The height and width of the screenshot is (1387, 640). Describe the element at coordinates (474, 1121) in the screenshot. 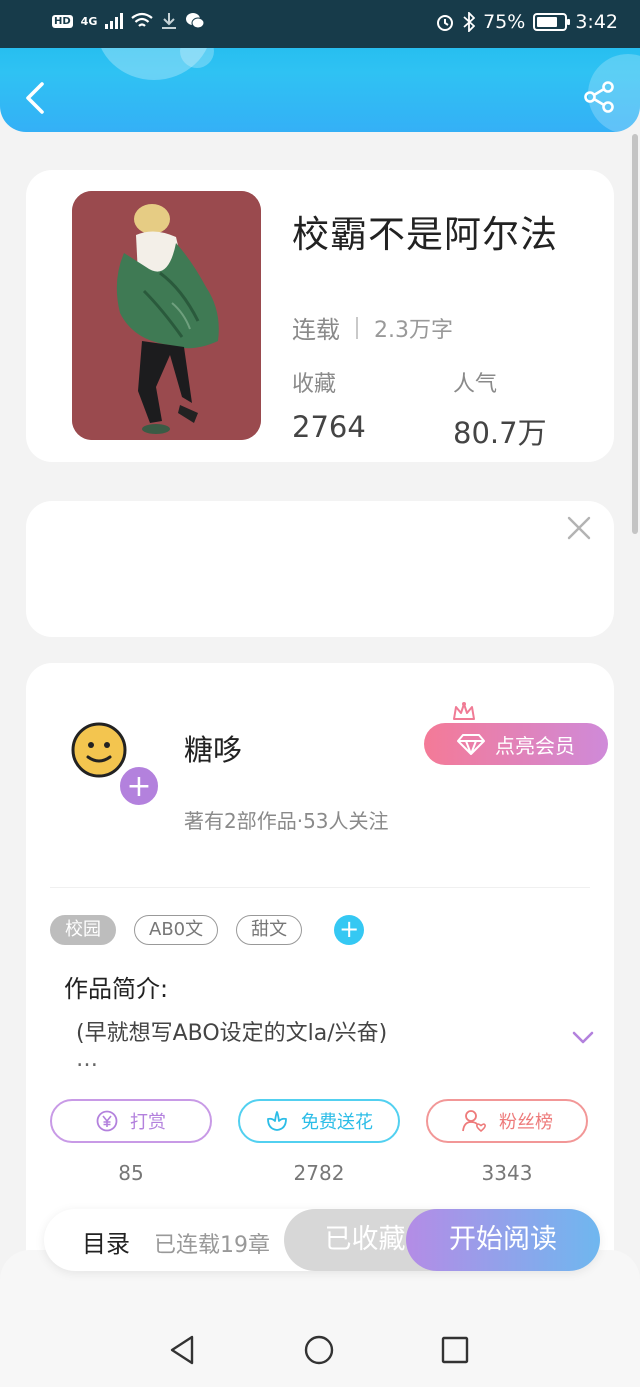

I see `fan-user-icon` at that location.